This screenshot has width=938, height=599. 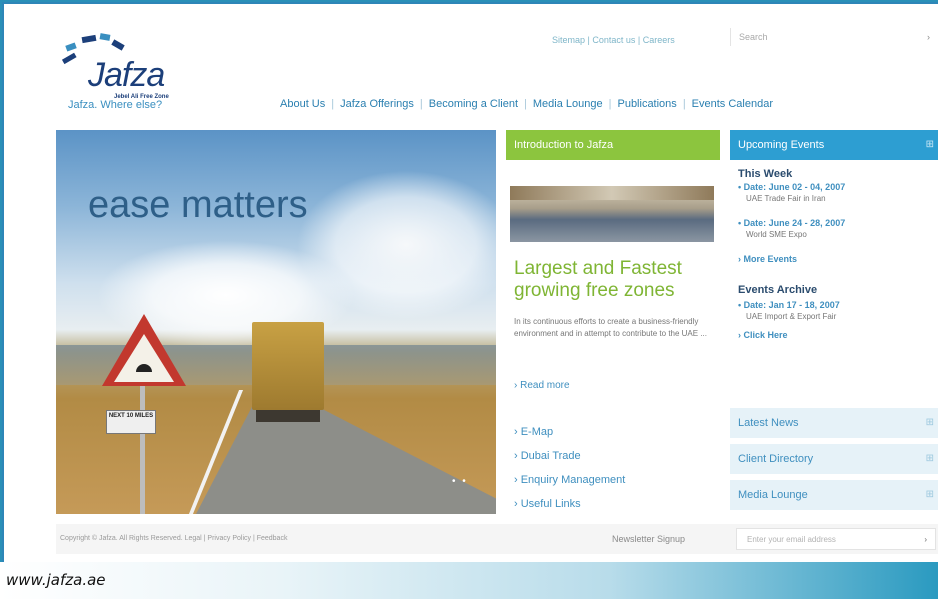 I want to click on newsletter-label: Newsletter Signup, so click(x=649, y=539).